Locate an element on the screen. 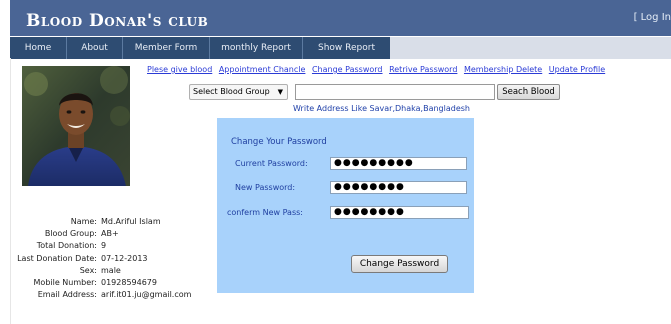 This screenshot has width=671, height=324. profile-label: Mobile Number: is located at coordinates (65, 282).